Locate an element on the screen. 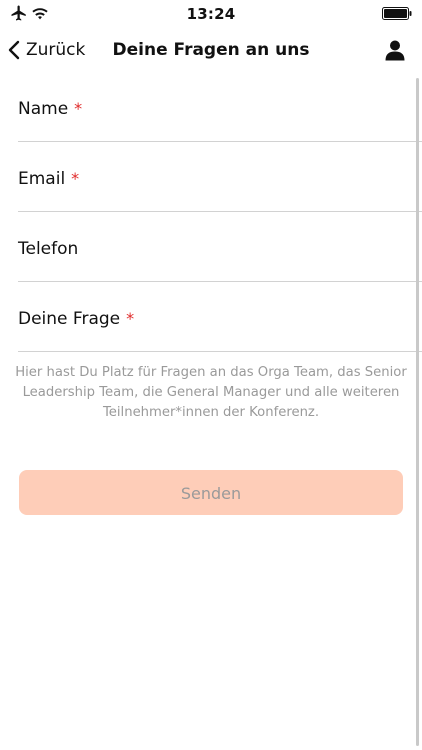  navigation-bar: Zurück Deine Fragen an uns is located at coordinates (211, 50).